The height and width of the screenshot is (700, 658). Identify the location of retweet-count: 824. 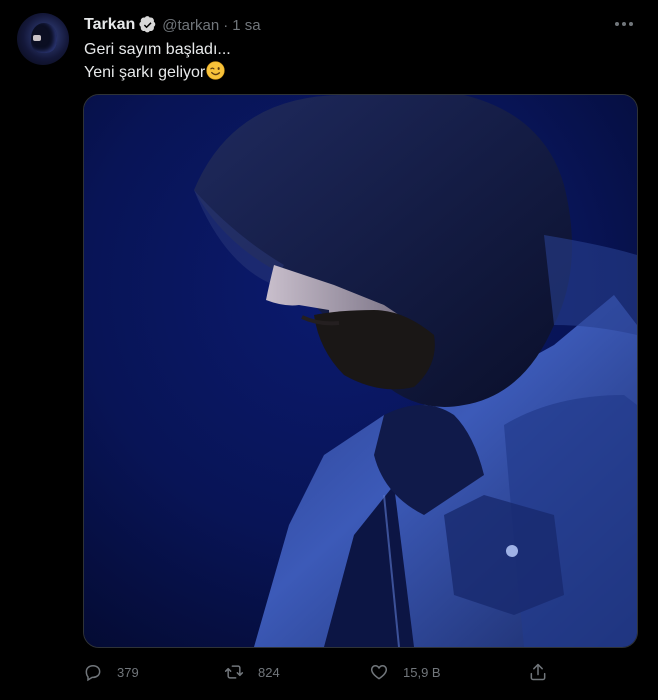
(269, 672).